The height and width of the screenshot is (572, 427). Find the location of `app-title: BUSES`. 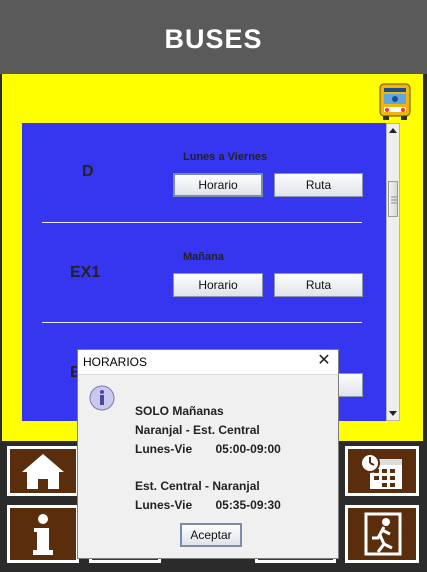

app-title: BUSES is located at coordinates (213, 39).